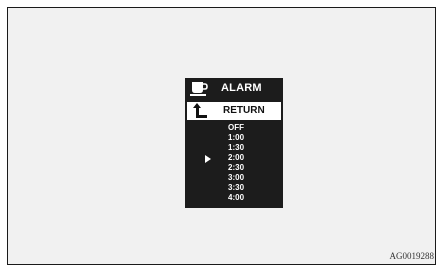 This screenshot has width=439, height=268. Describe the element at coordinates (236, 198) in the screenshot. I see `alarm-option-4-00: 4:00` at that location.